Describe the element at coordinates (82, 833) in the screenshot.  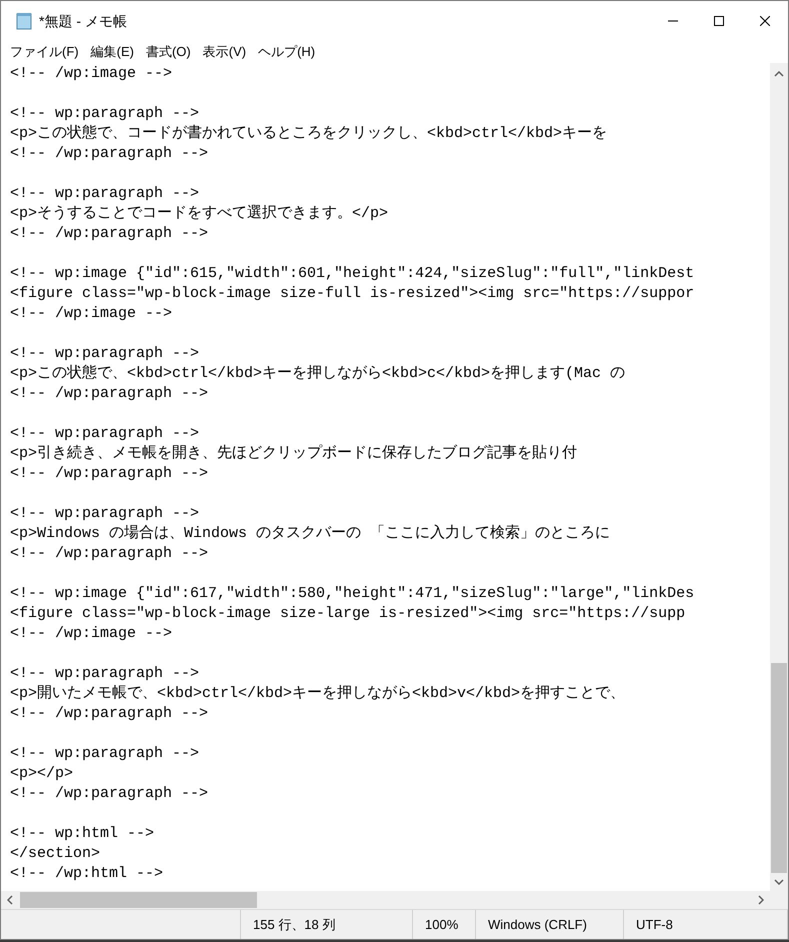
I see `code-line: <!-- wp:html -->` at that location.